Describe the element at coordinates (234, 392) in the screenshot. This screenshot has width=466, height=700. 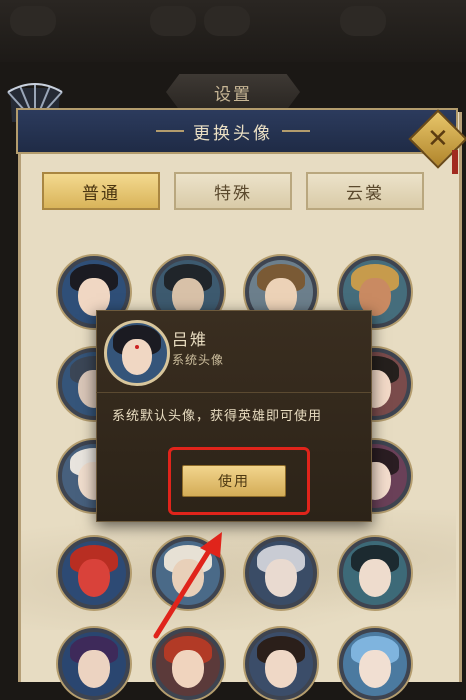
I see `popup-divider` at that location.